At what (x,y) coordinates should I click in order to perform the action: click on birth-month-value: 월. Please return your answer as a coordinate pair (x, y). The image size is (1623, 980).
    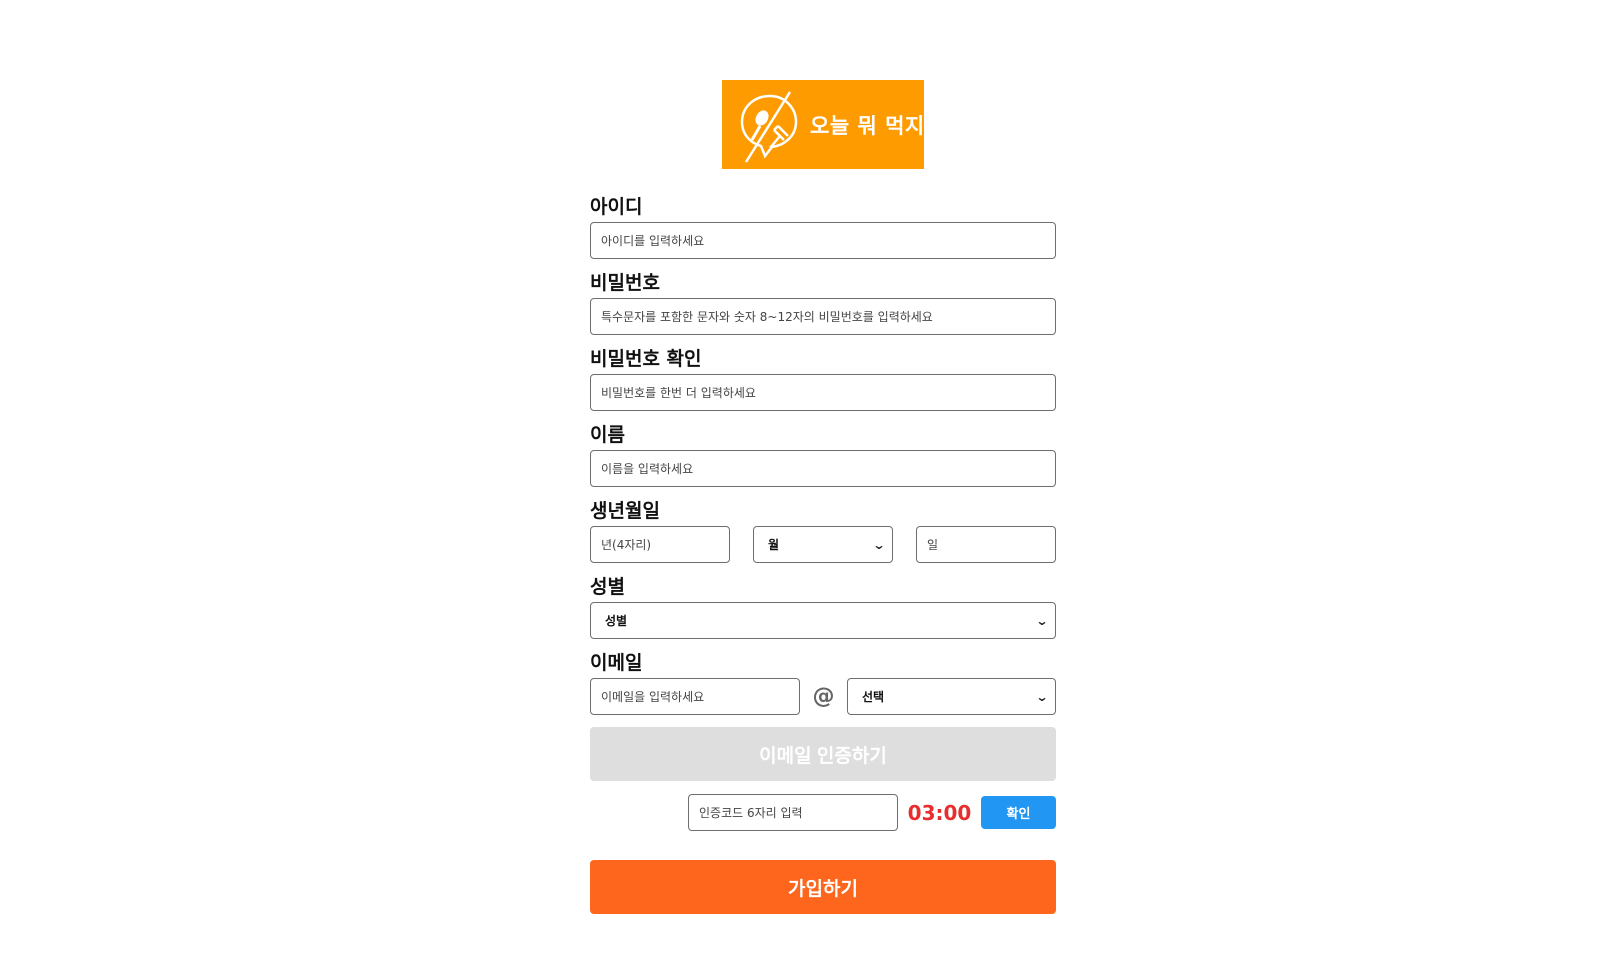
    Looking at the image, I should click on (774, 545).